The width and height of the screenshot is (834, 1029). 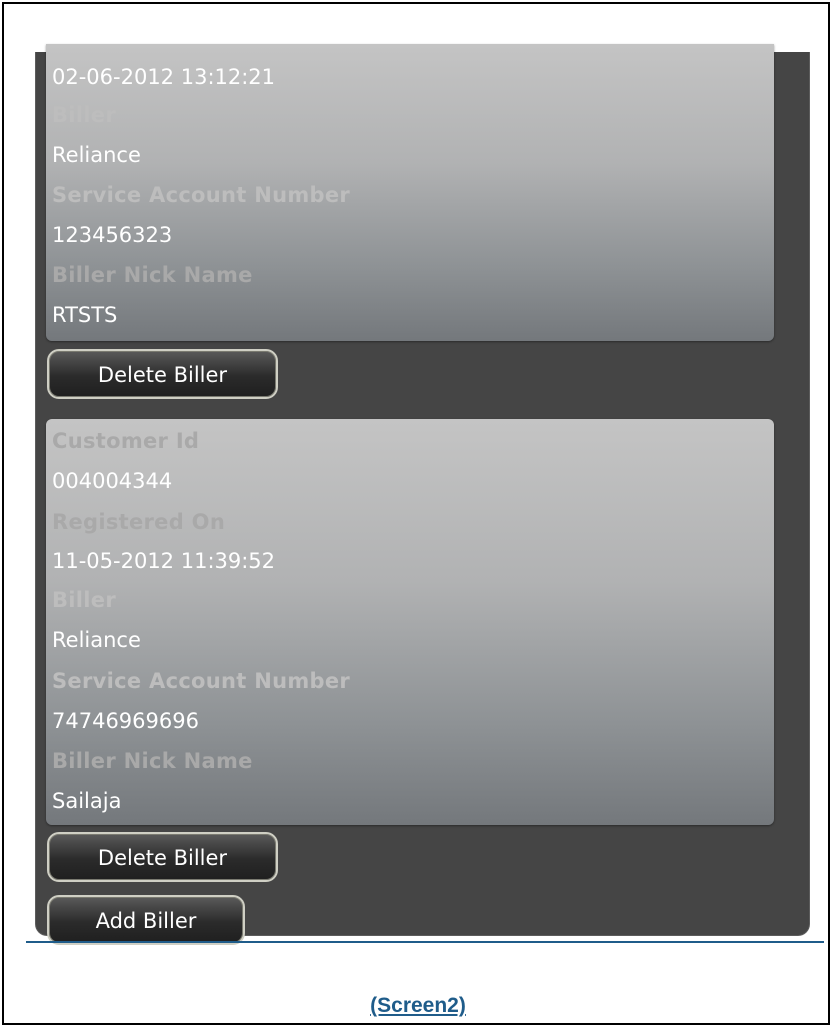 I want to click on registered-on-value: 11-05-2012 11:39:52, so click(x=164, y=561).